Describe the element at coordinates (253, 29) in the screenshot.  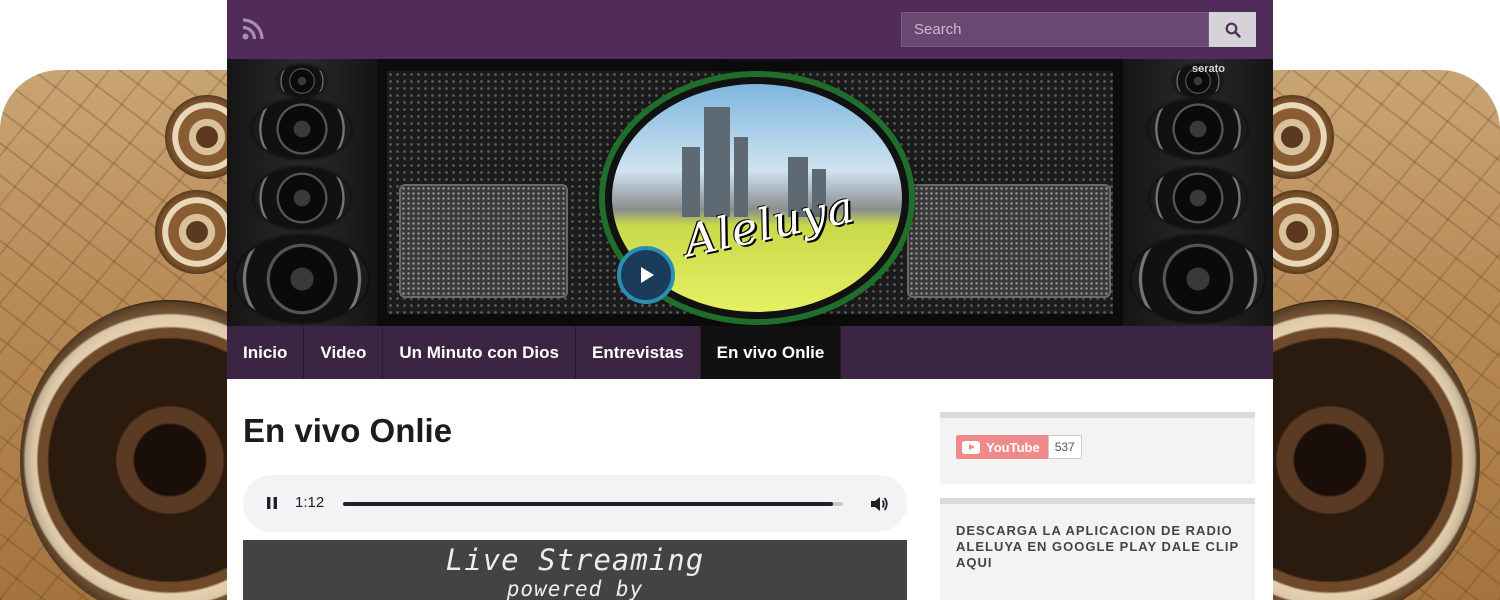
I see `rss-icon` at that location.